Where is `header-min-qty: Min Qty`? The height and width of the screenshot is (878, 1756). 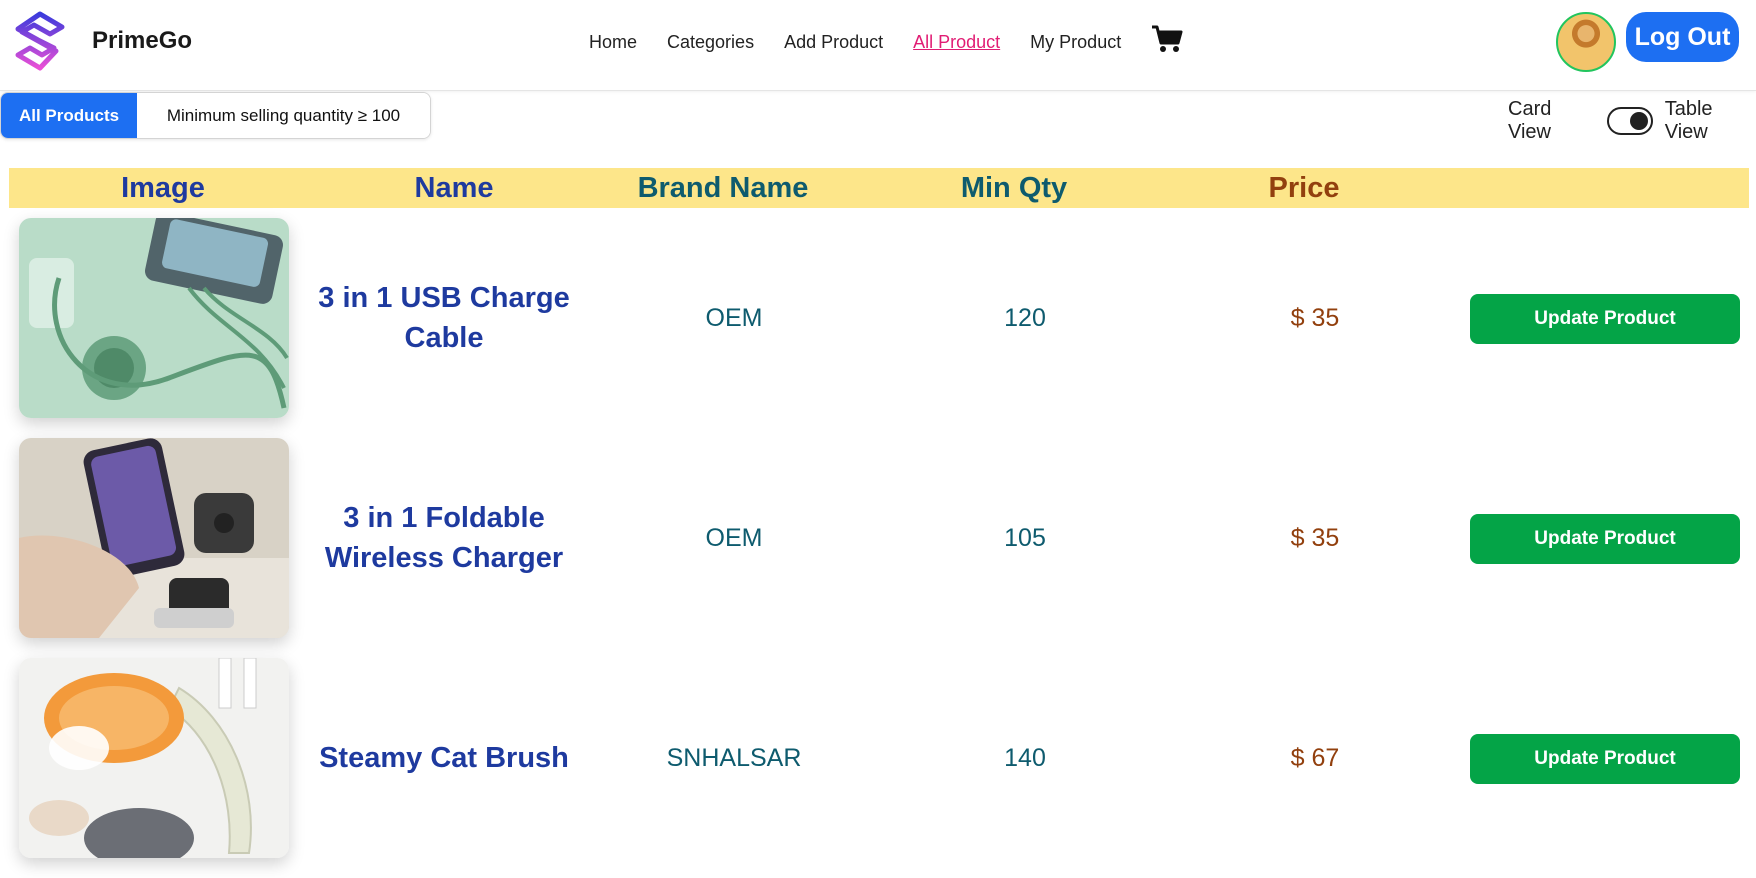 header-min-qty: Min Qty is located at coordinates (1014, 187).